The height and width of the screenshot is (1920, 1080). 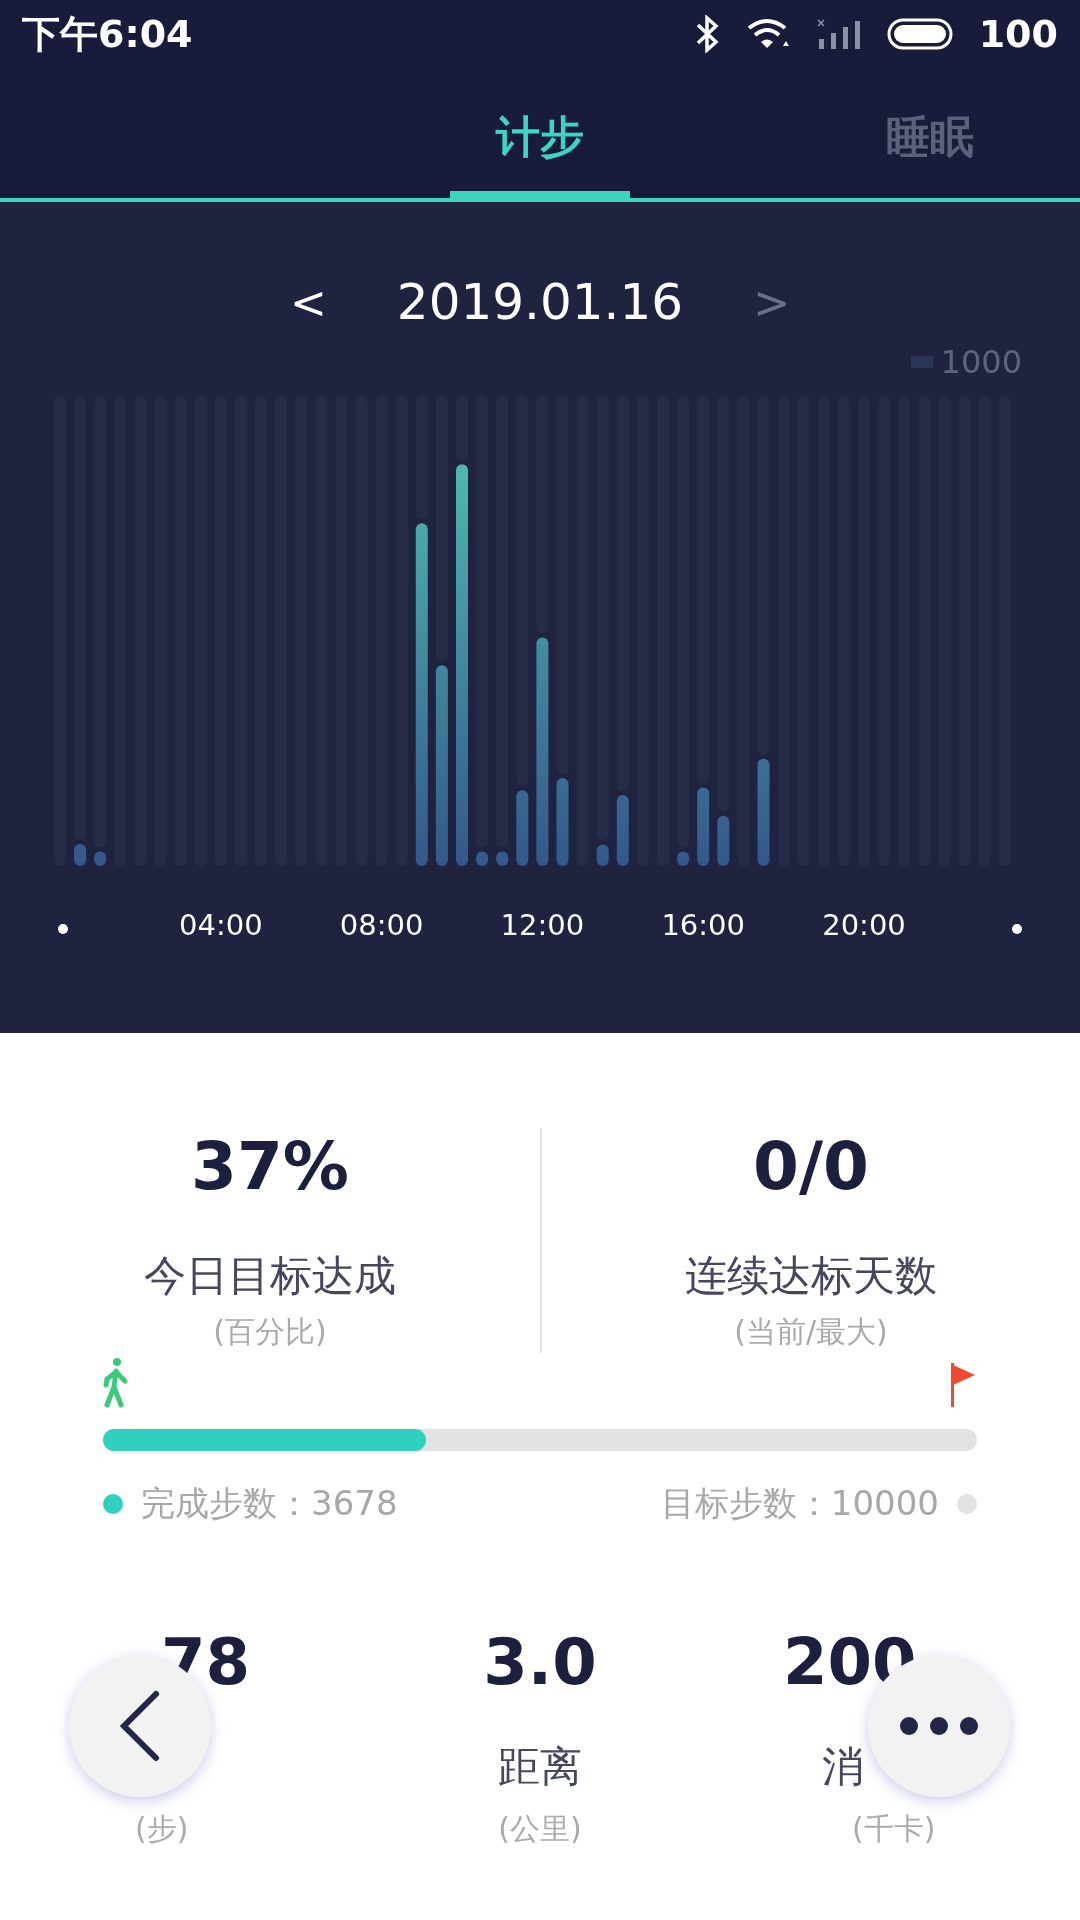 What do you see at coordinates (919, 34) in the screenshot?
I see `battery-icon` at bounding box center [919, 34].